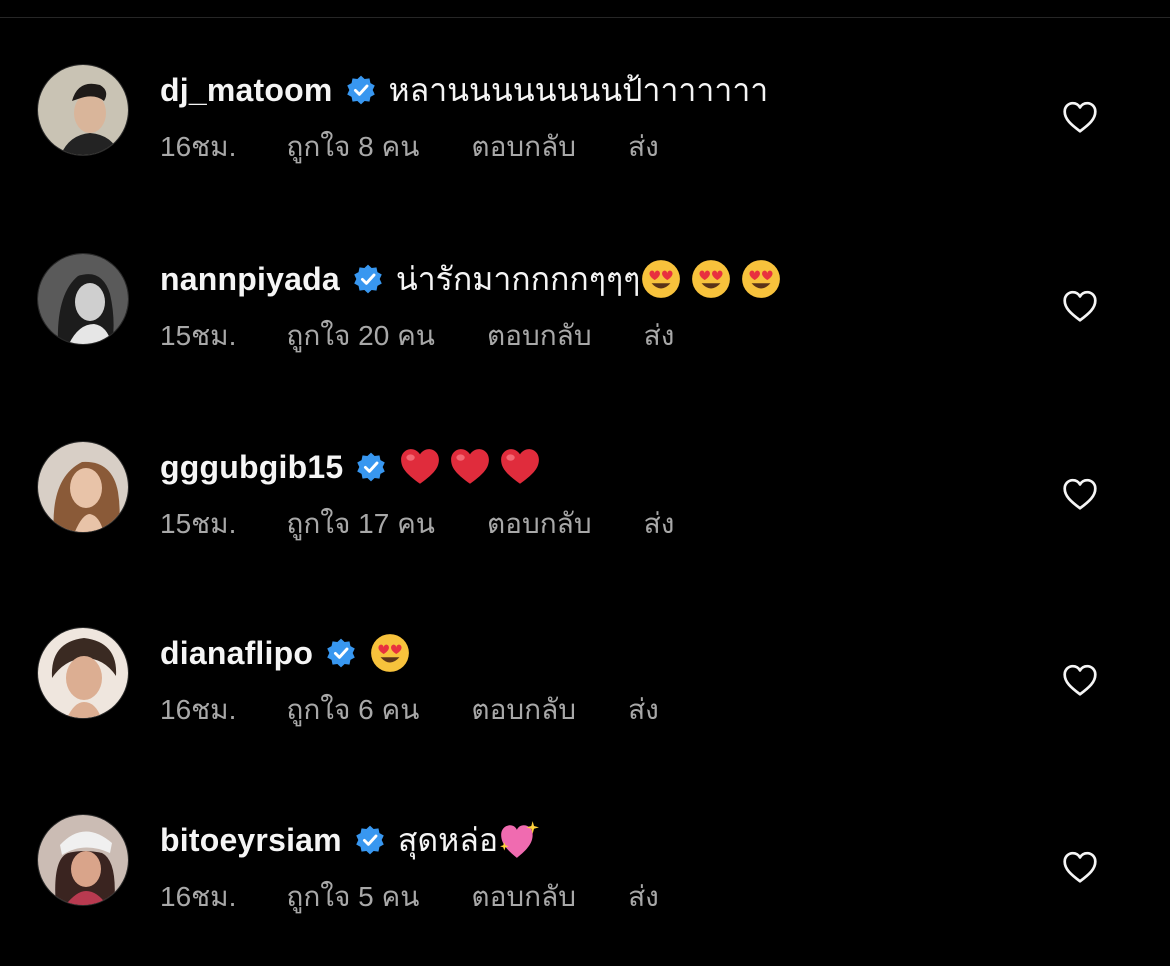 This screenshot has width=1170, height=966. What do you see at coordinates (360, 336) in the screenshot?
I see `likes-count-link: ถูกใจ 20 คน` at bounding box center [360, 336].